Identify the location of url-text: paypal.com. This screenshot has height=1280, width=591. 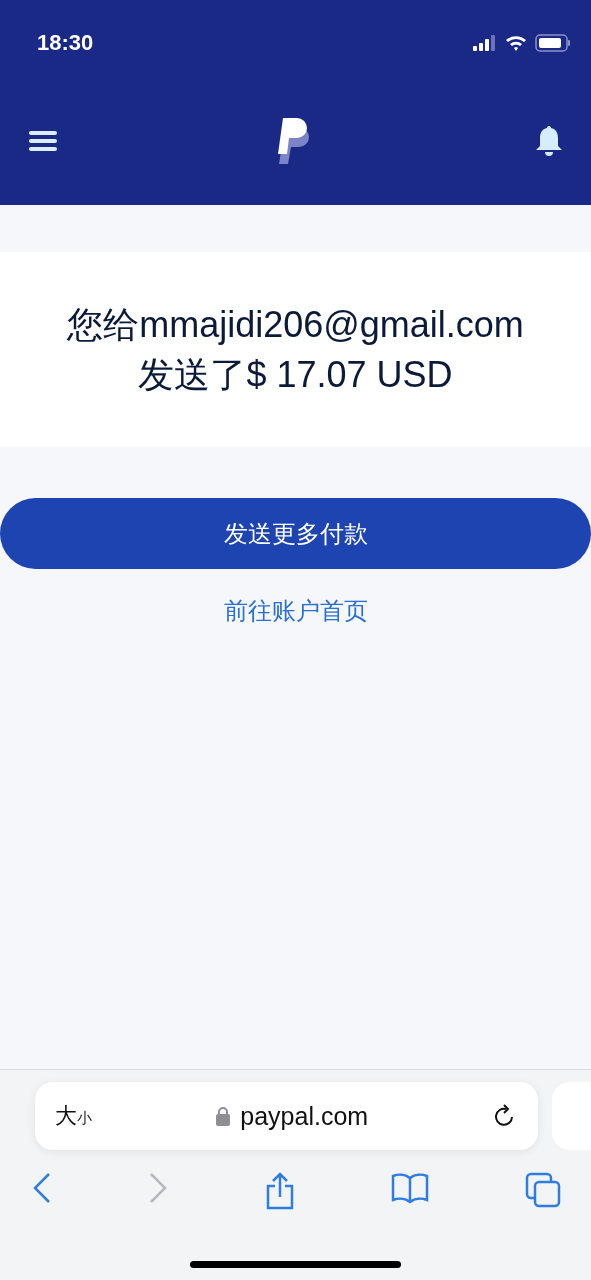
(304, 1116).